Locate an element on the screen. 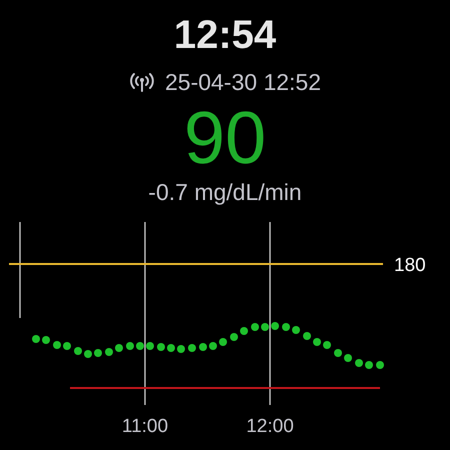 This screenshot has height=450, width=450. reading-timestamp: 25-04-30 12:52 is located at coordinates (242, 82).